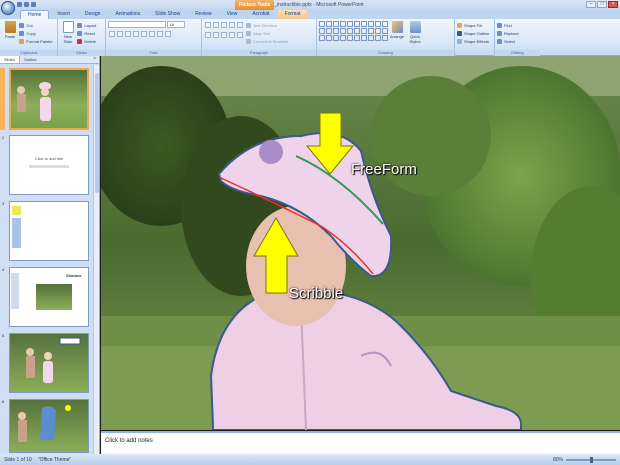 The width and height of the screenshot is (620, 465). Describe the element at coordinates (8, 8) in the screenshot. I see `office-button` at that location.